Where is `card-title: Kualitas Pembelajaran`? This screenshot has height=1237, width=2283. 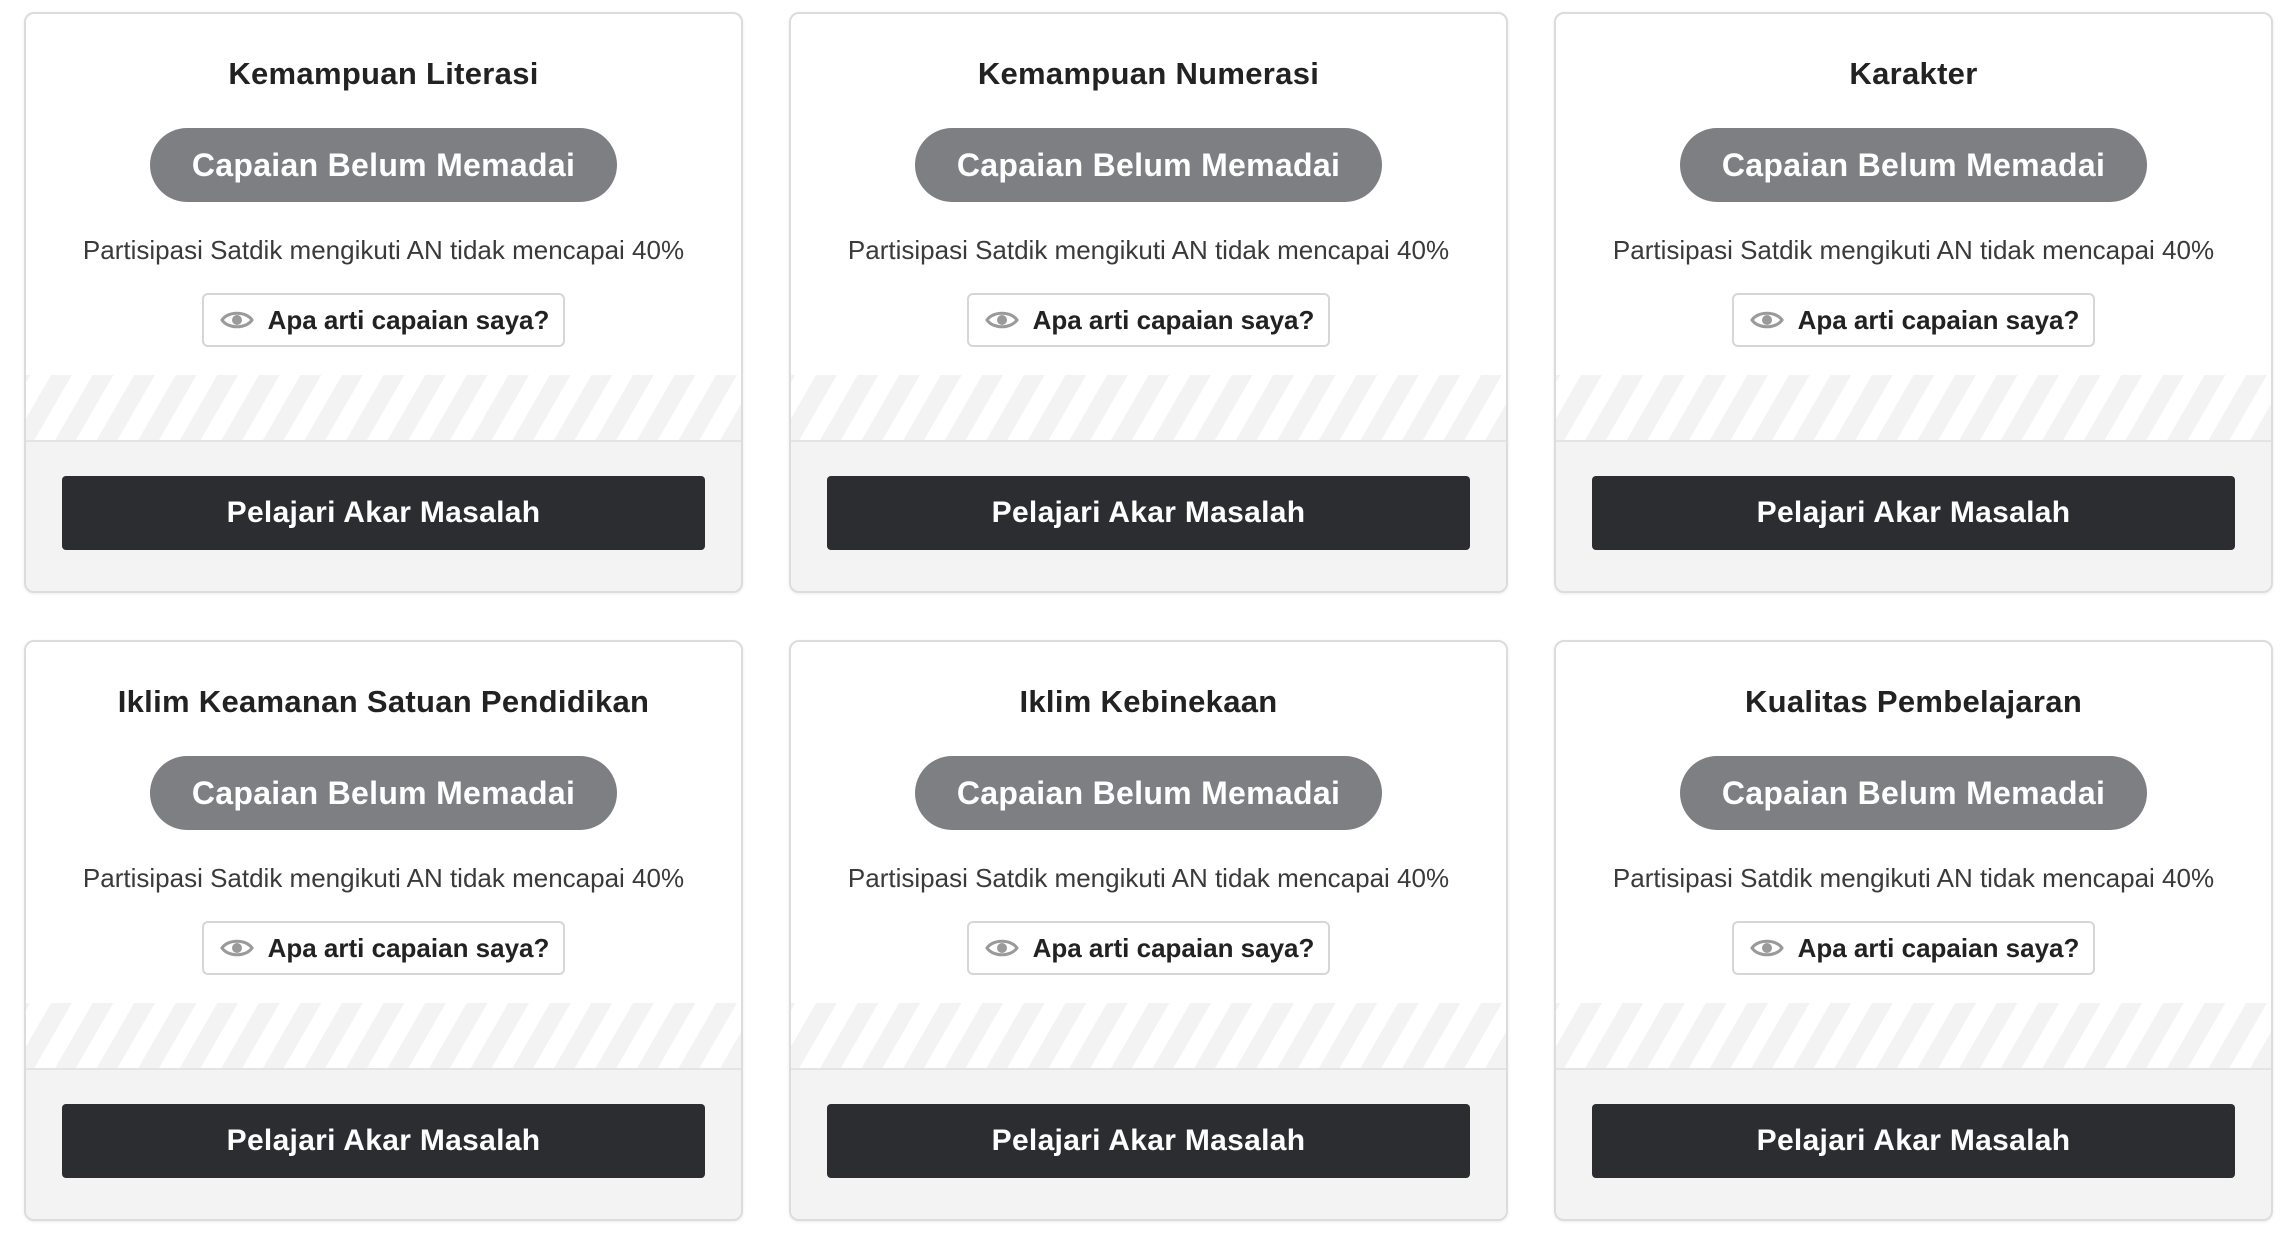 card-title: Kualitas Pembelajaran is located at coordinates (1913, 701).